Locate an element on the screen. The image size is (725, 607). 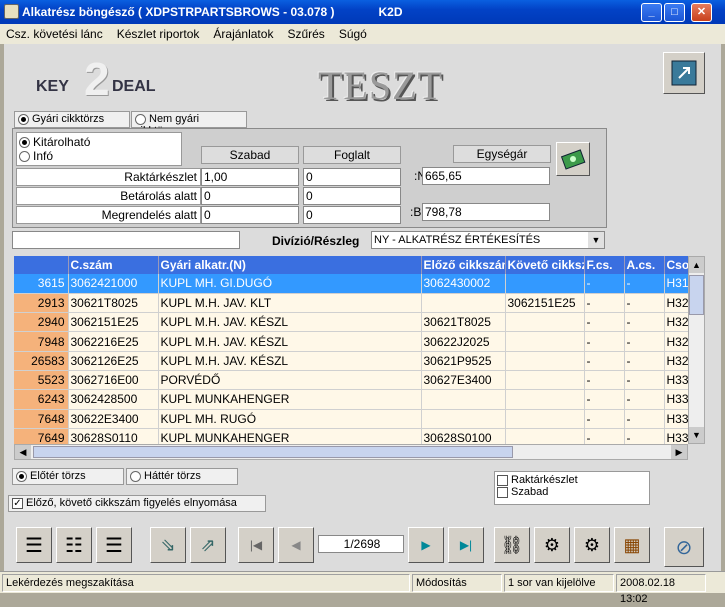
col-header-csop: Csop is located at coordinates (676, 265).